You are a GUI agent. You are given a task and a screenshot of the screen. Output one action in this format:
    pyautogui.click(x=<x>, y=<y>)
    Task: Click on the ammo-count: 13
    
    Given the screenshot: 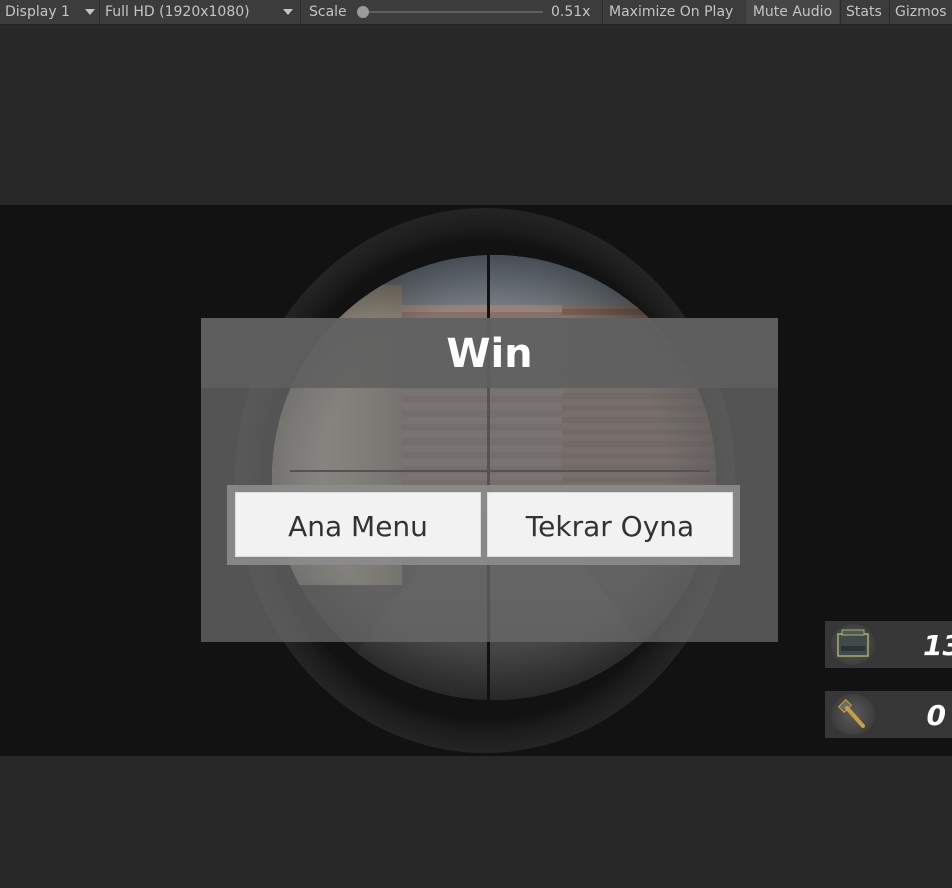 What is the action you would take?
    pyautogui.click(x=888, y=644)
    